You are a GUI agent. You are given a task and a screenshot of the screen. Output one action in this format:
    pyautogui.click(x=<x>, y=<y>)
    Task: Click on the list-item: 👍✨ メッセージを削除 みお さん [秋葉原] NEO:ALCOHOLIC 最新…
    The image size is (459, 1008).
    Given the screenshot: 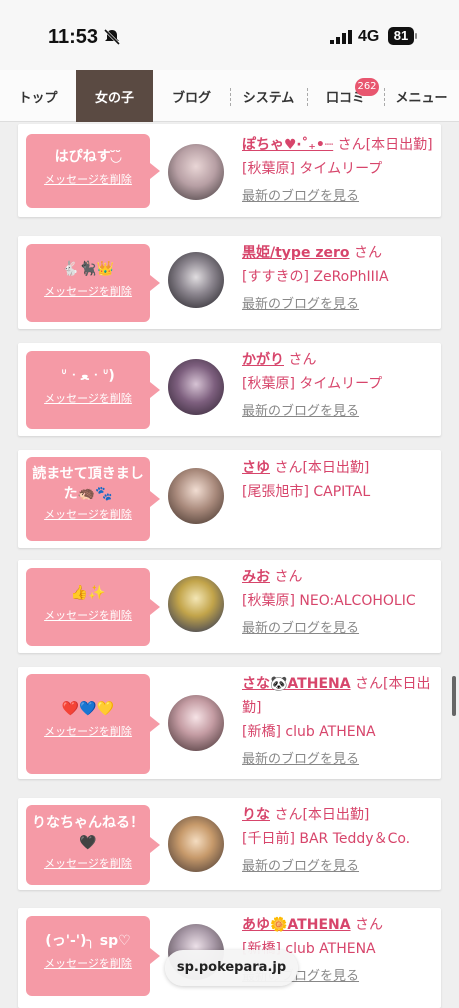 What is the action you would take?
    pyautogui.click(x=229, y=606)
    